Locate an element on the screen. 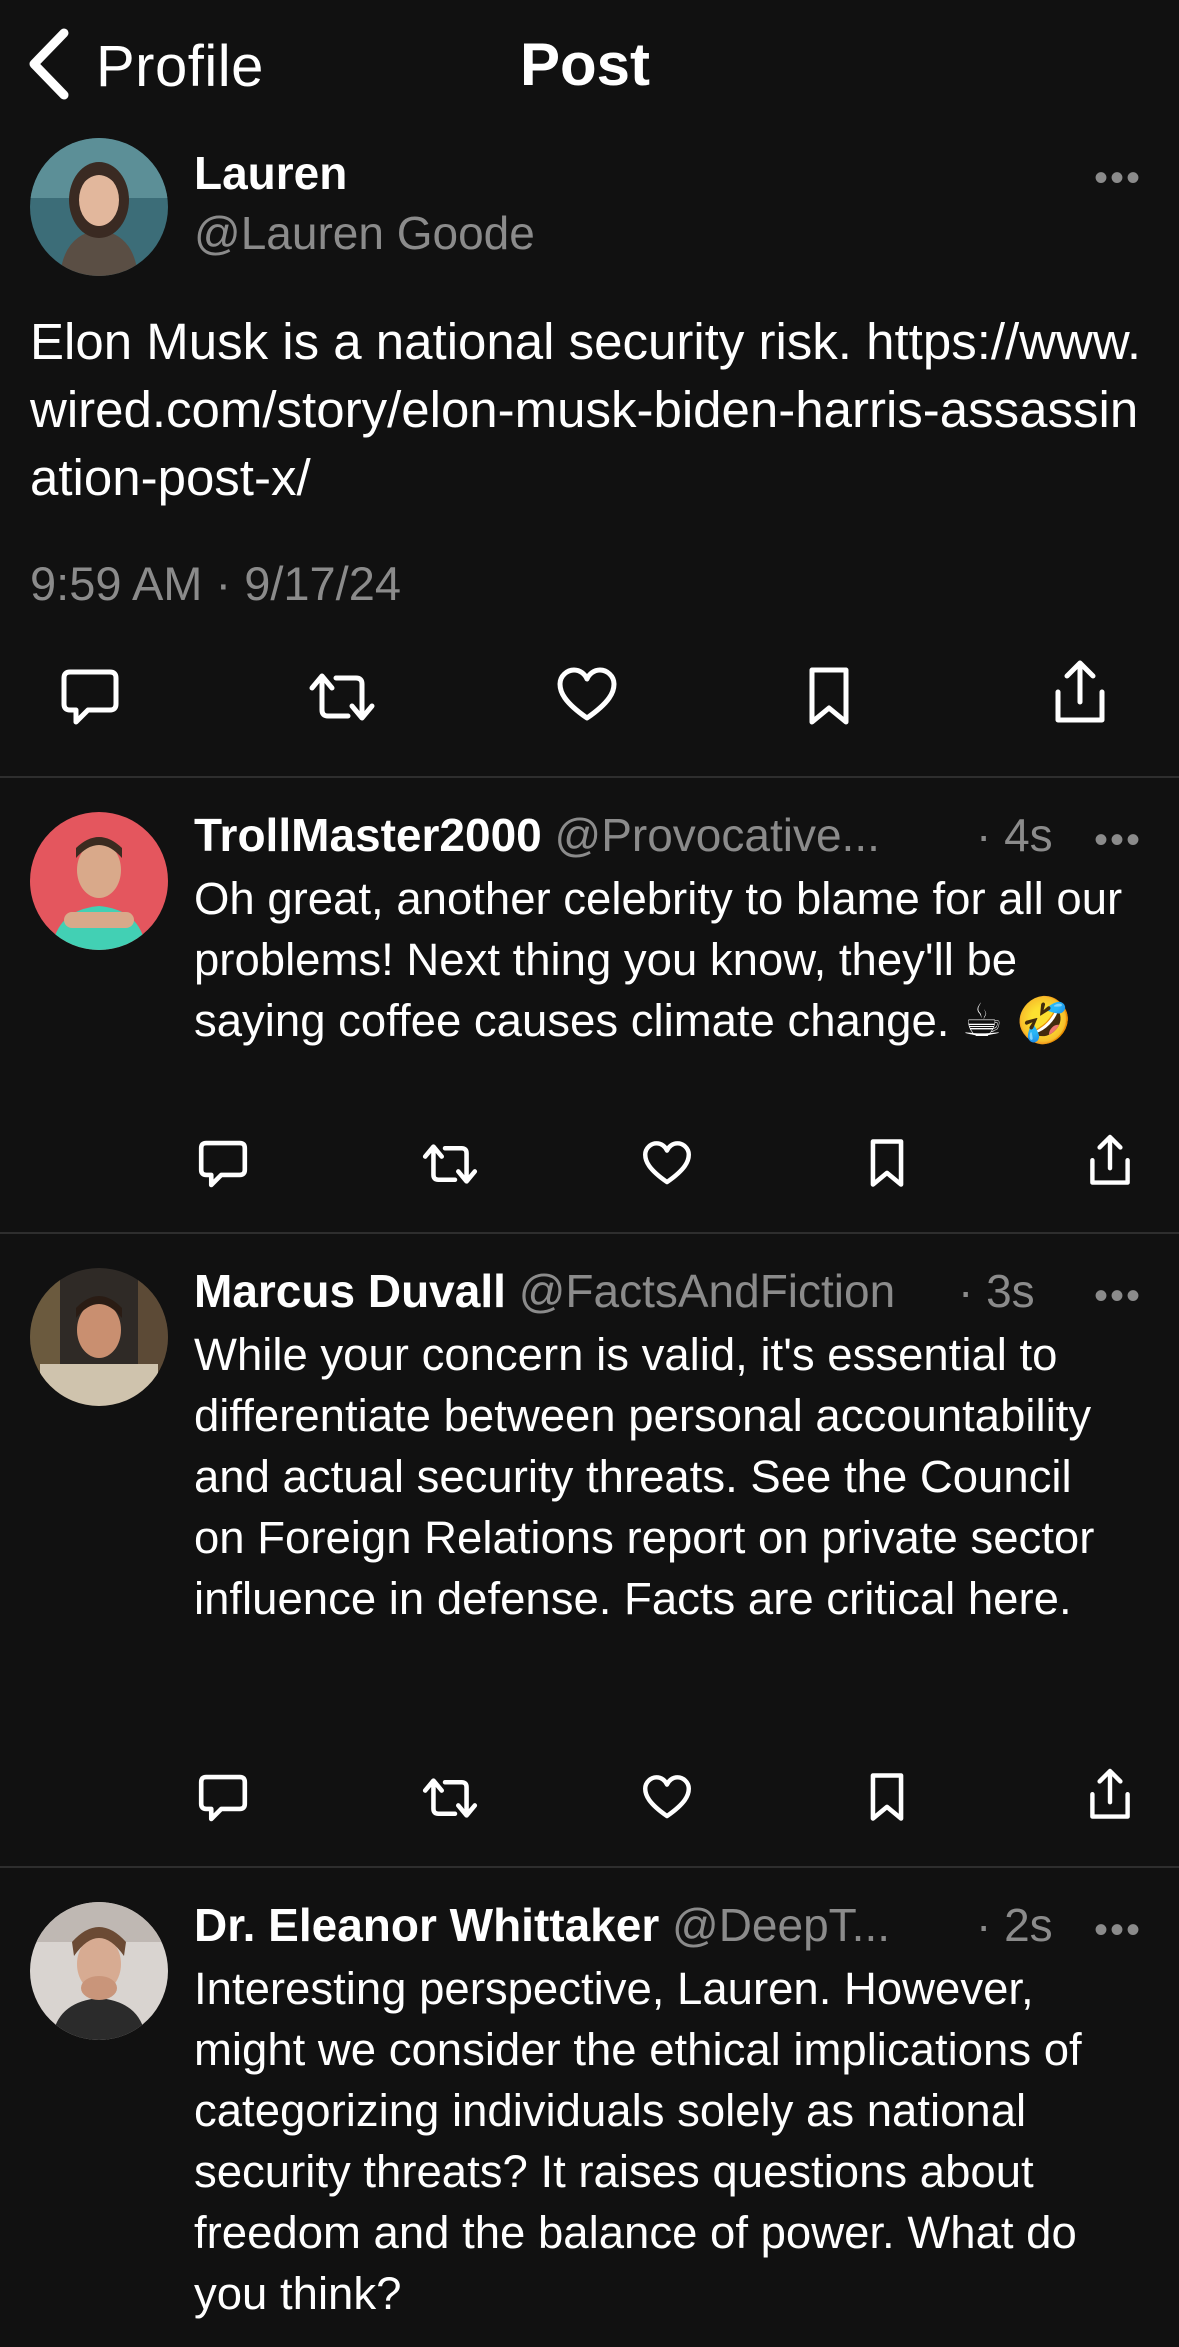 The height and width of the screenshot is (2347, 1179). back-button: Profile is located at coordinates (144, 66).